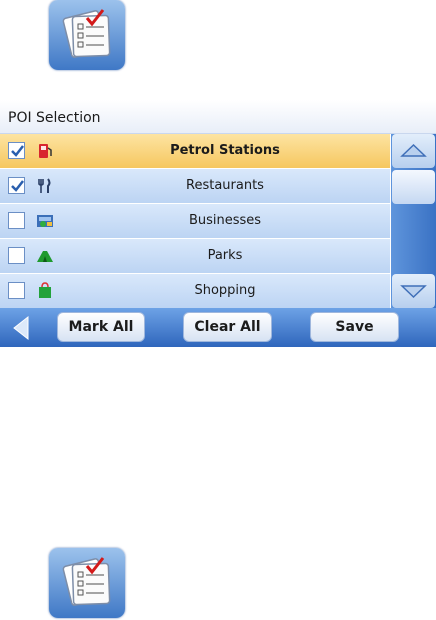 This screenshot has width=436, height=620. What do you see at coordinates (225, 220) in the screenshot?
I see `list-item-label: Businesses` at bounding box center [225, 220].